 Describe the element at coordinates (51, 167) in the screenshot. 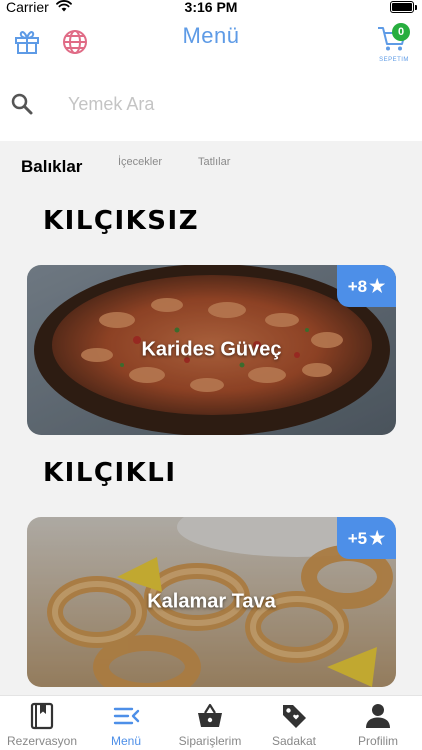

I see `tab-baliklar: Balıklar` at that location.